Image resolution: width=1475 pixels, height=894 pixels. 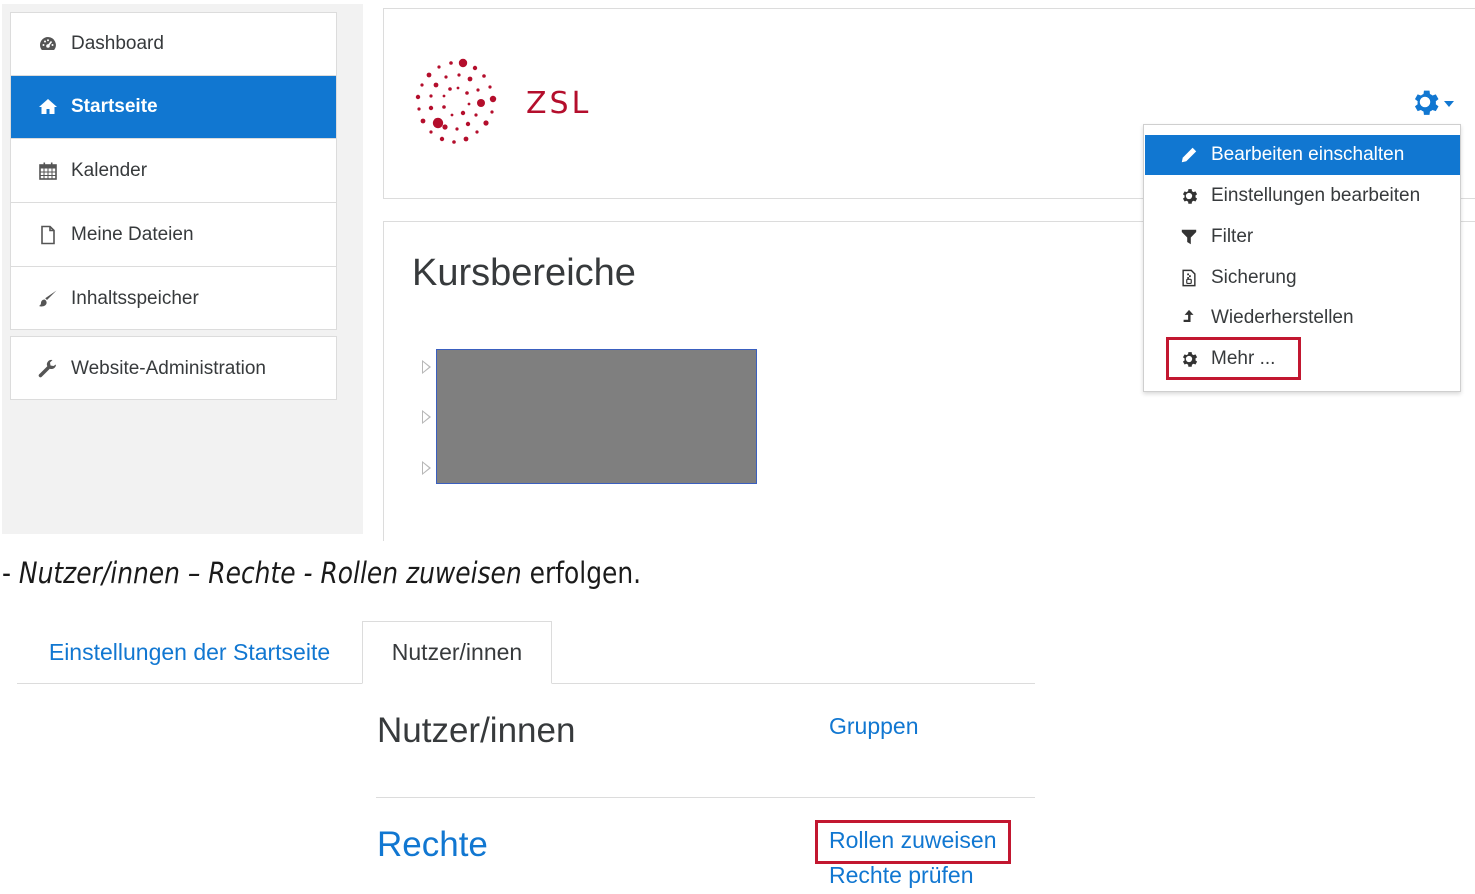 What do you see at coordinates (117, 43) in the screenshot?
I see `nav-item-label: Dashboard` at bounding box center [117, 43].